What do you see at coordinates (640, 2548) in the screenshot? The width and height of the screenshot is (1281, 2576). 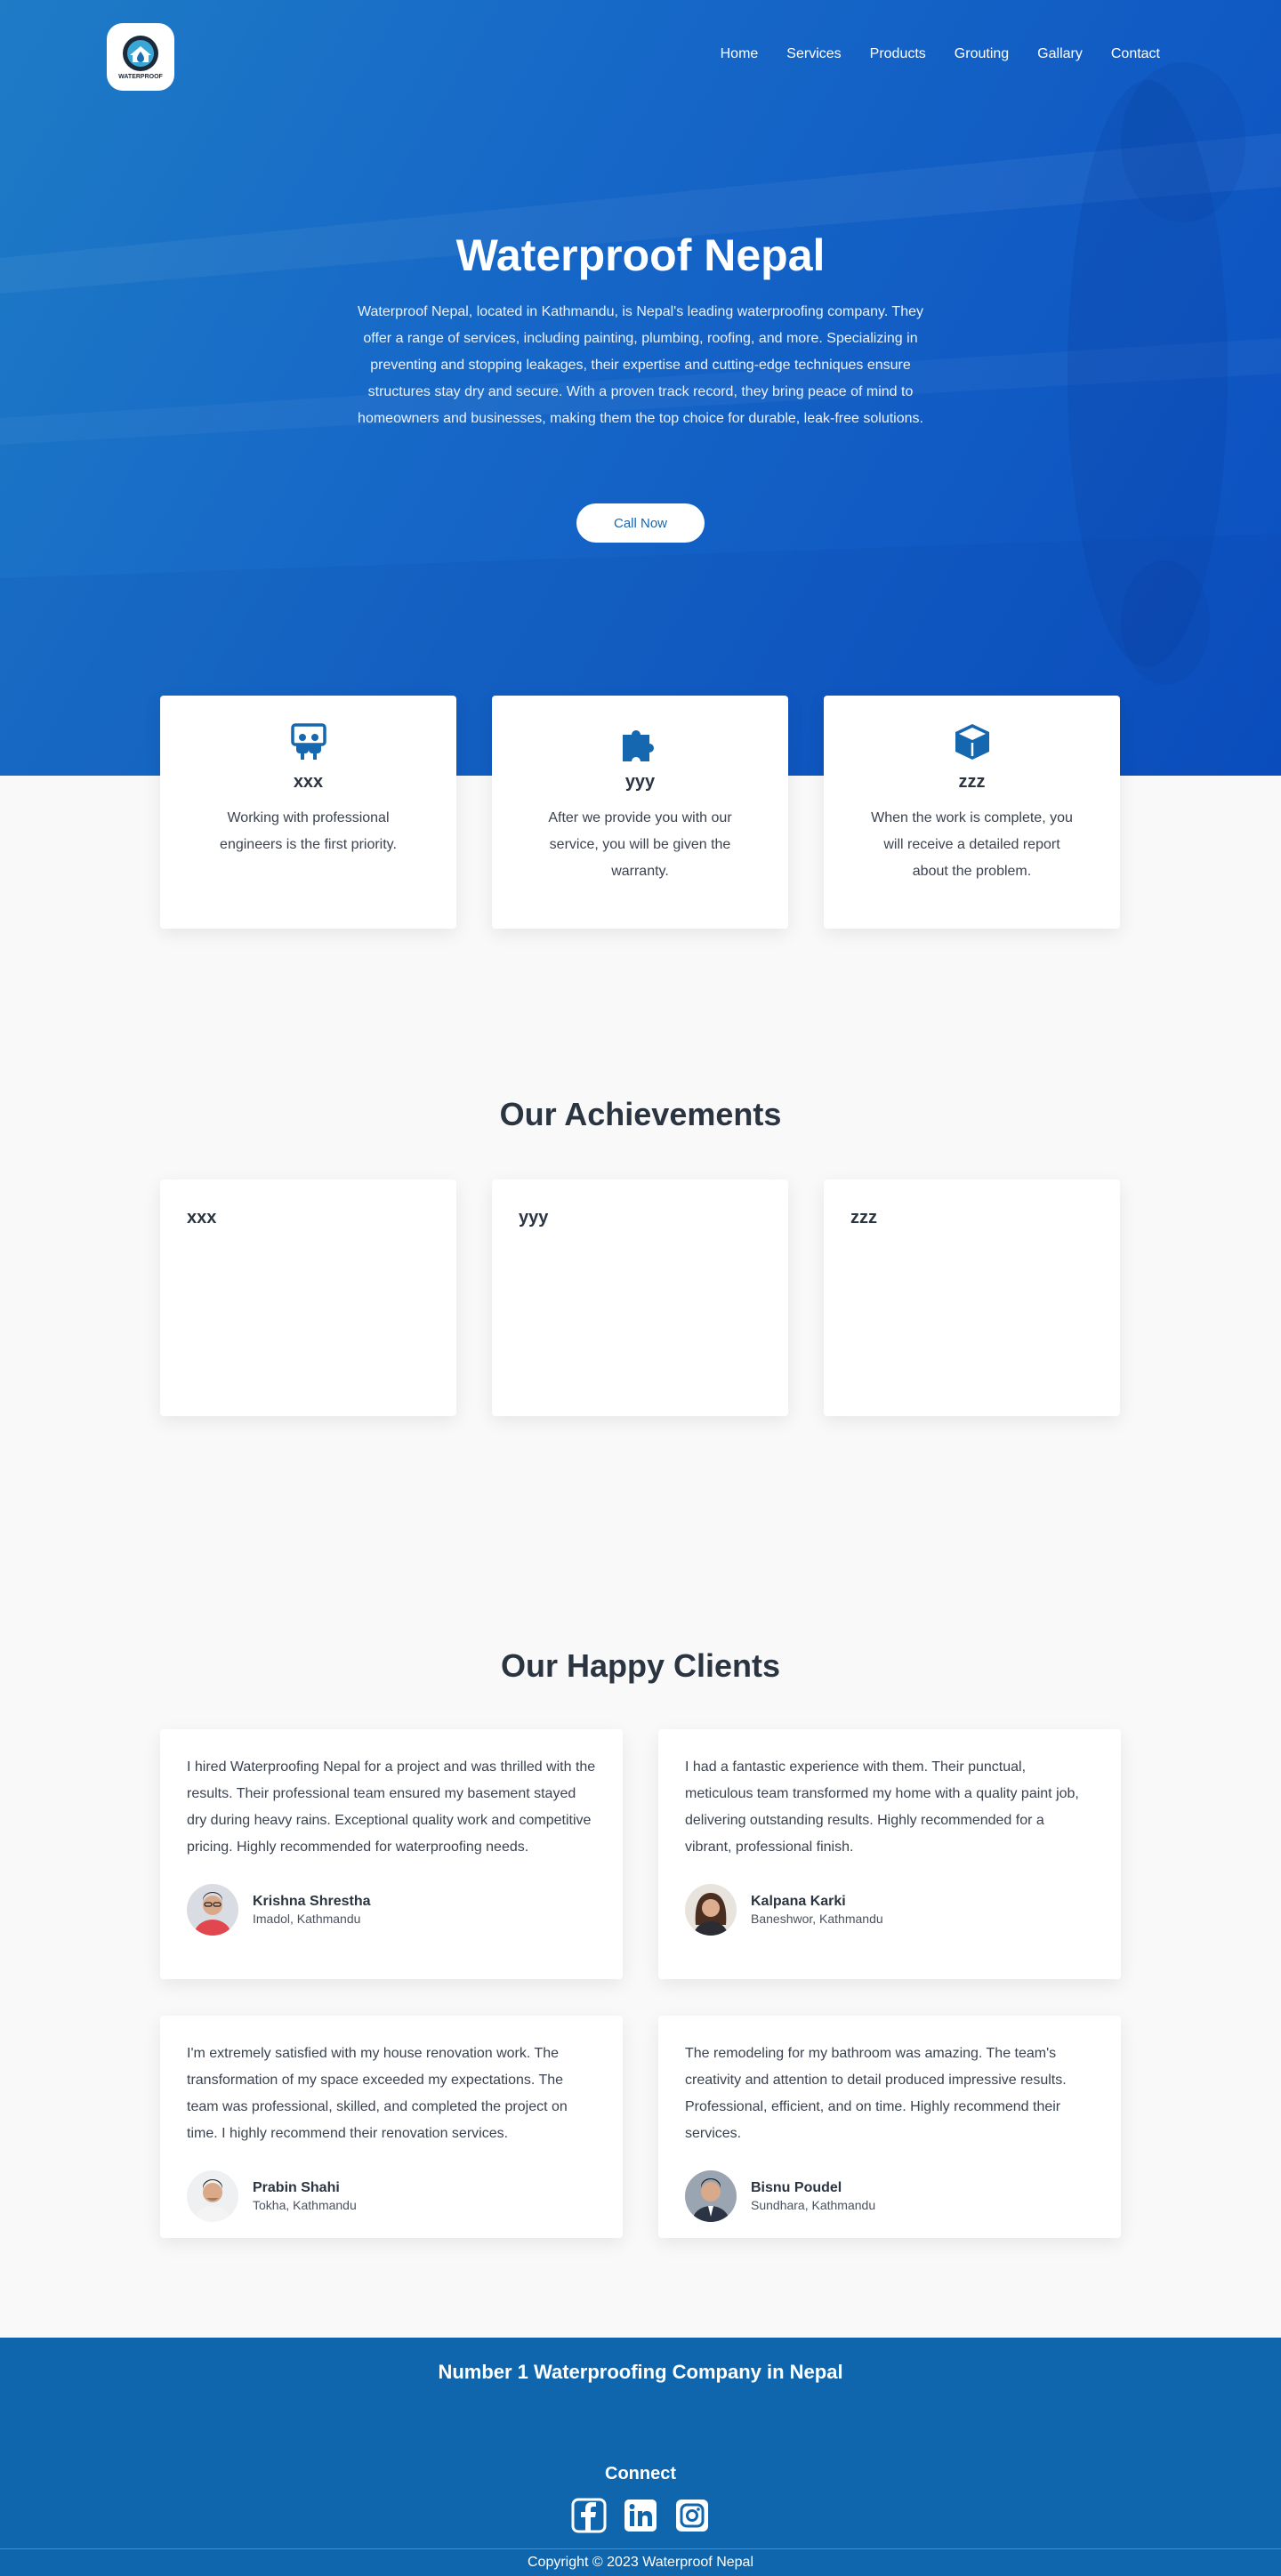 I see `footer-divider` at bounding box center [640, 2548].